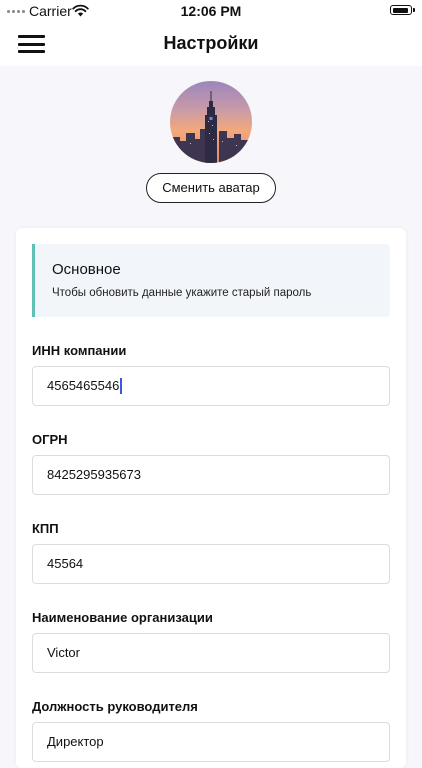 The height and width of the screenshot is (768, 422). Describe the element at coordinates (401, 10) in the screenshot. I see `battery-icon` at that location.